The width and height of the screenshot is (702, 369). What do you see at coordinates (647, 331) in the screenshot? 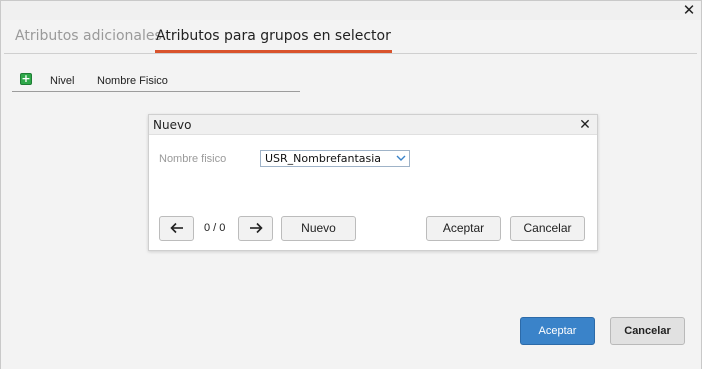
I see `cancel-button: Cancelar` at bounding box center [647, 331].